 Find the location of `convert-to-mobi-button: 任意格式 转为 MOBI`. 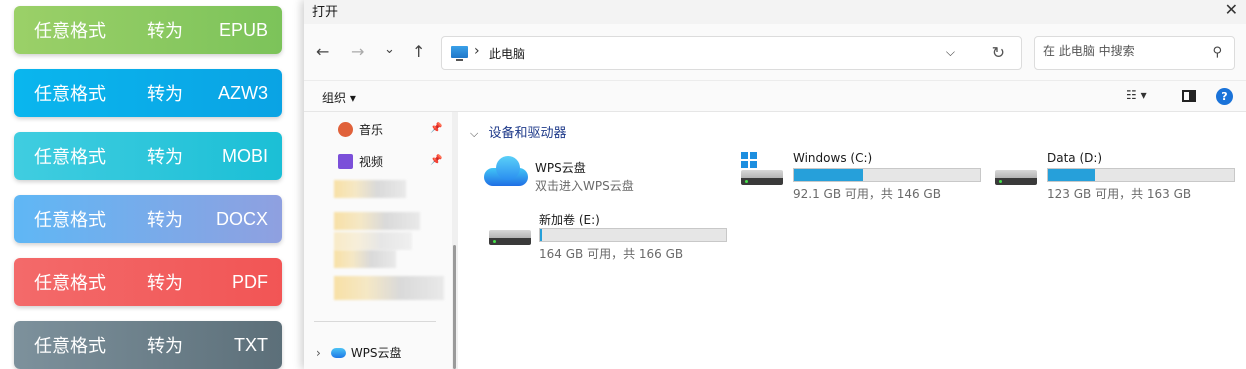

convert-to-mobi-button: 任意格式 转为 MOBI is located at coordinates (148, 156).